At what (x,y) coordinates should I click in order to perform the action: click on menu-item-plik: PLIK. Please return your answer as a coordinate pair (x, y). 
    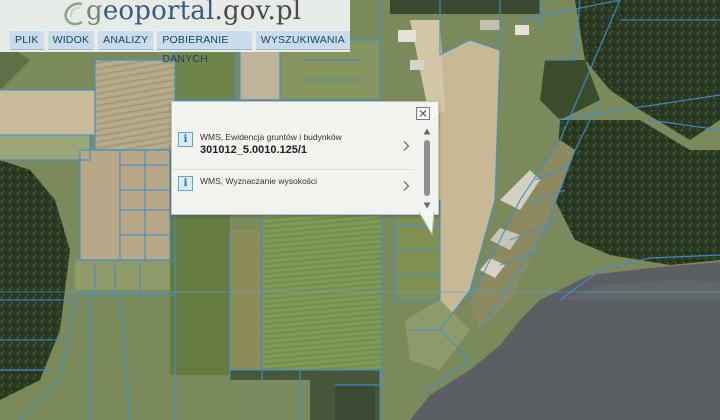
    Looking at the image, I should click on (27, 40).